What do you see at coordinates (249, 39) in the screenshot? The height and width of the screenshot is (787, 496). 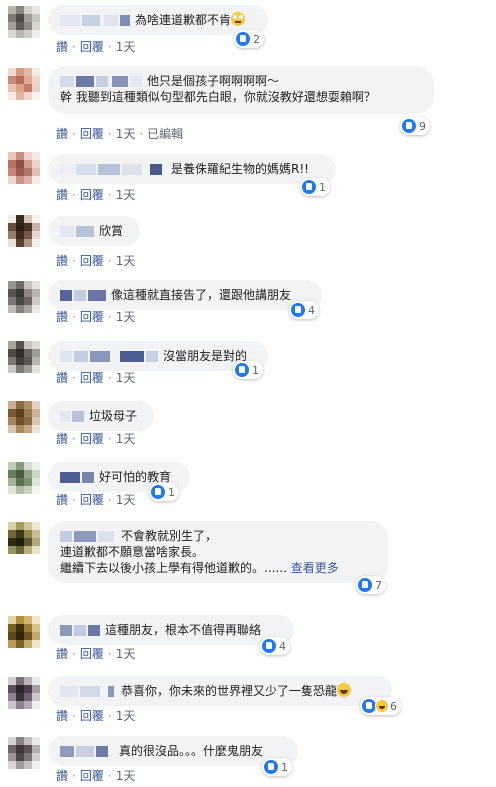 I see `reaction-count: 2` at bounding box center [249, 39].